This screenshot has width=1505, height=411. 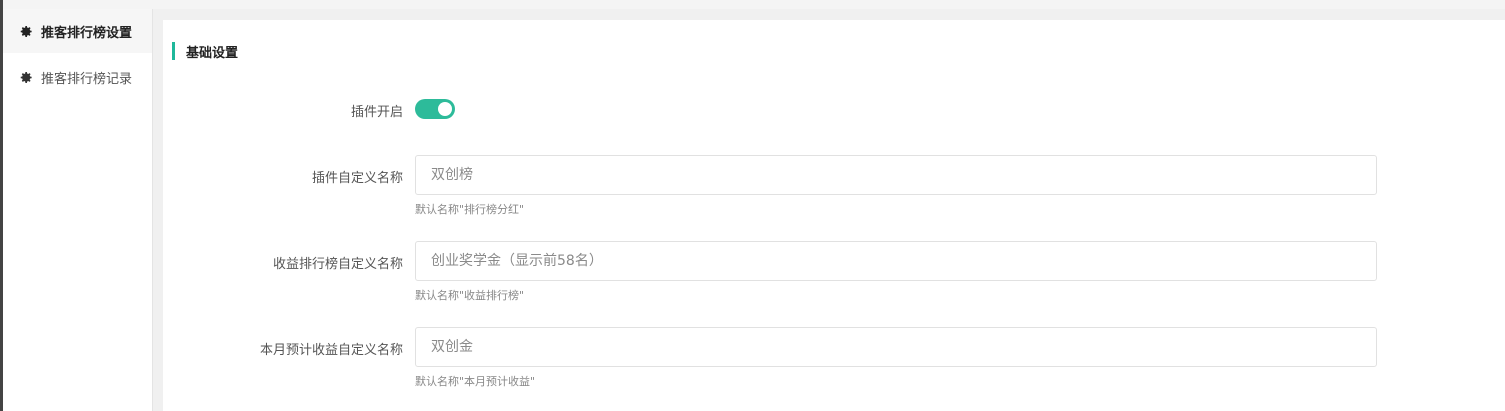 What do you see at coordinates (212, 53) in the screenshot?
I see `section-title: 基础设置` at bounding box center [212, 53].